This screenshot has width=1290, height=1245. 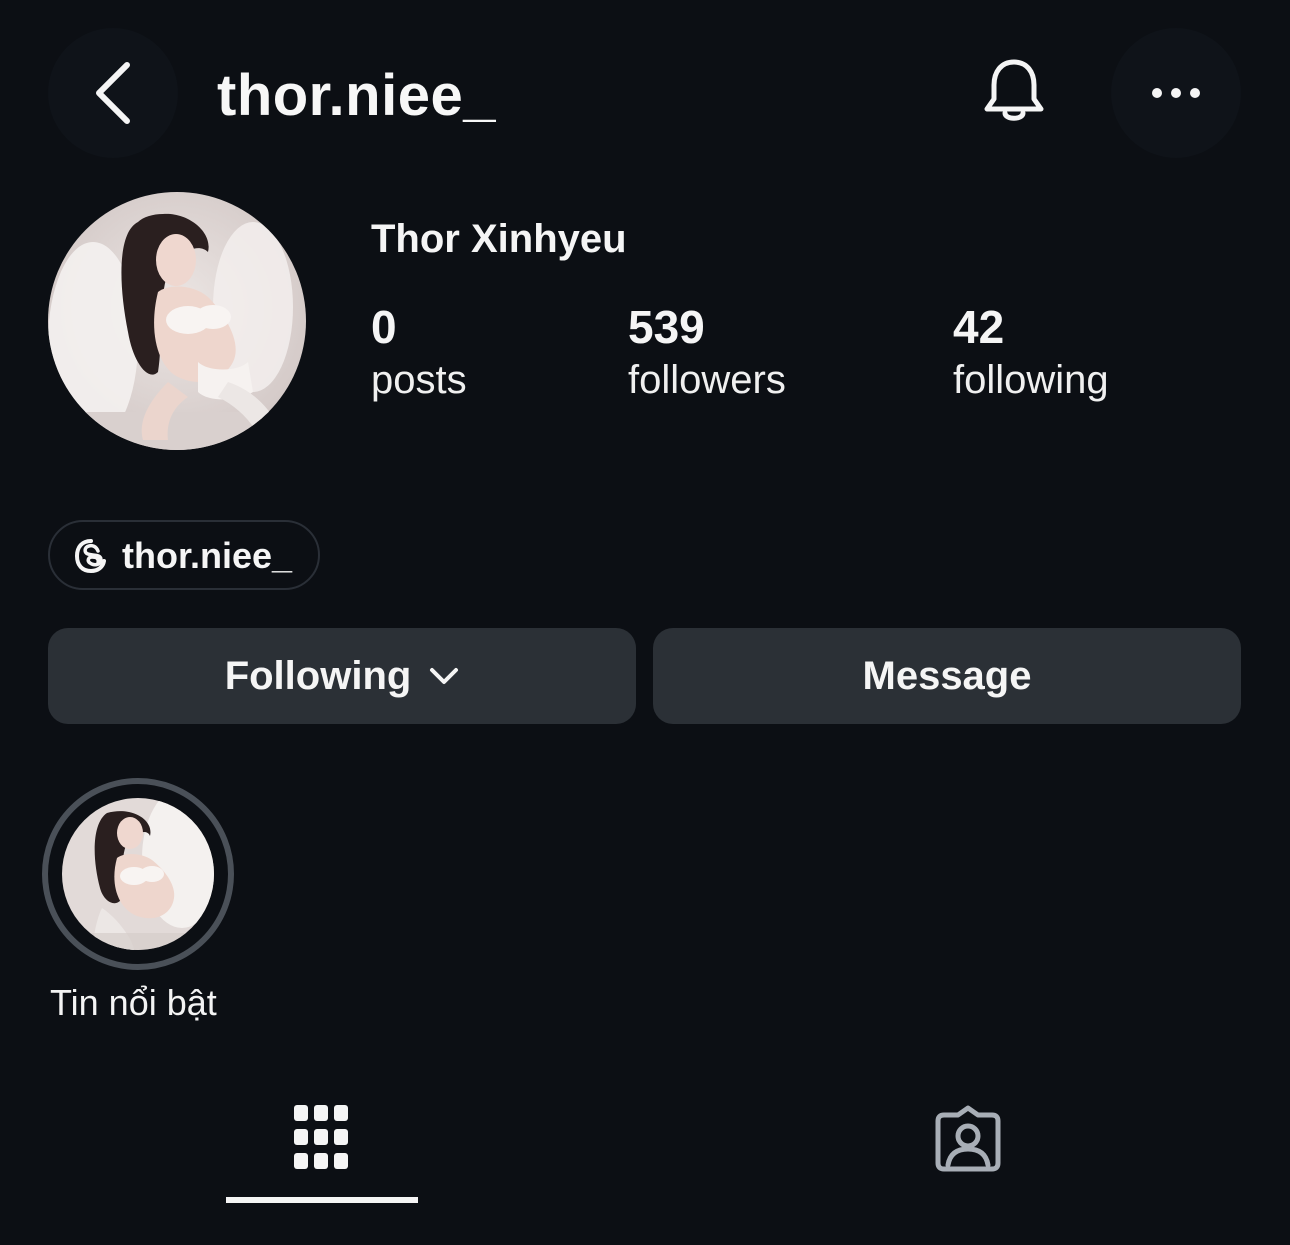 I want to click on display-name: Thor Xinhyeu, so click(x=499, y=239).